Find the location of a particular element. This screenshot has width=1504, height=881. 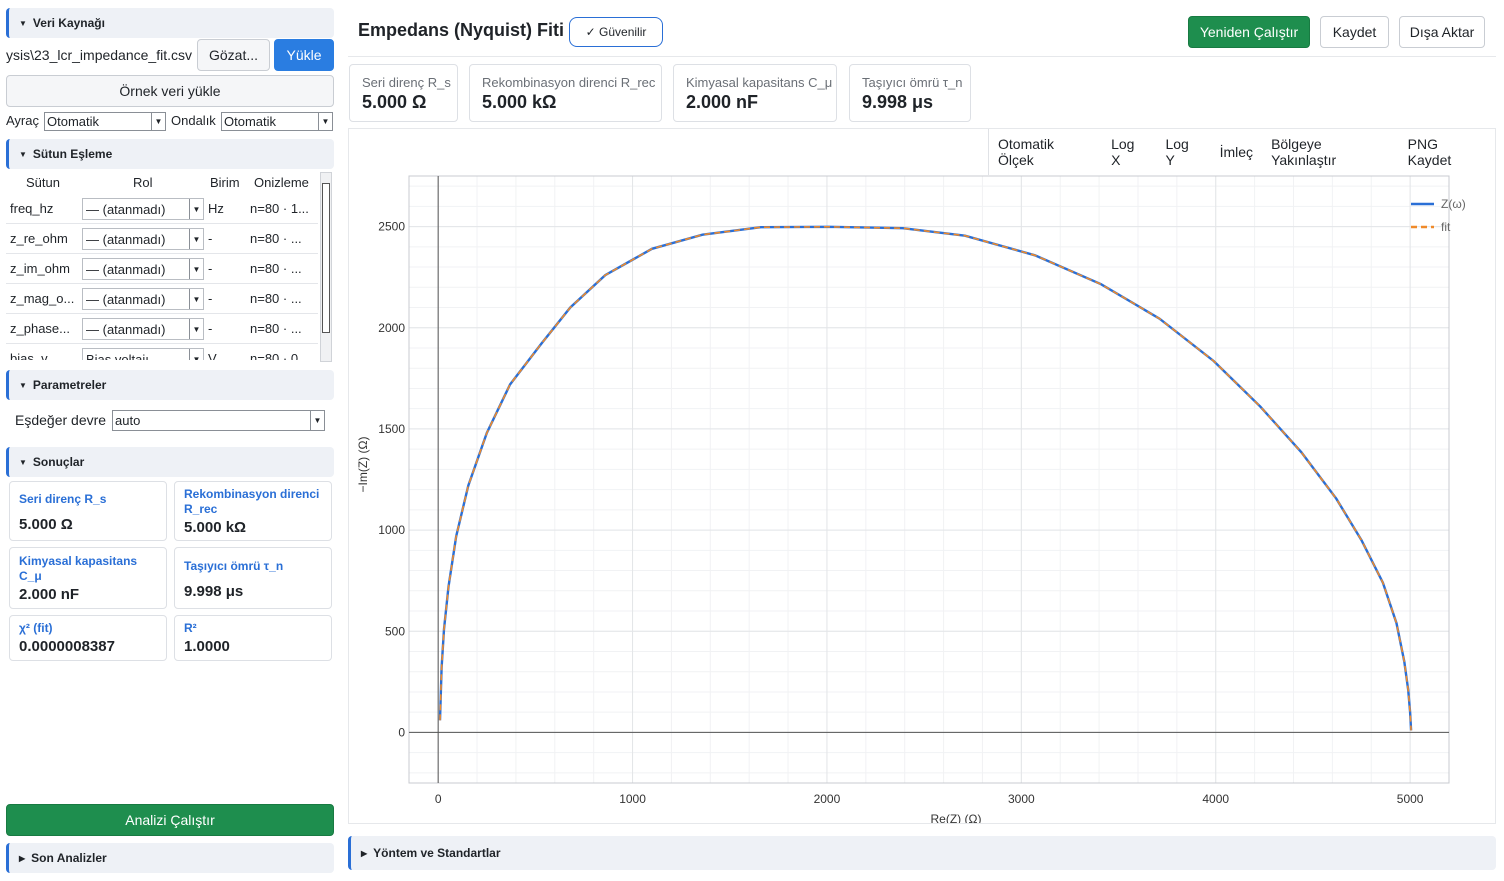

load-label: Yükle is located at coordinates (304, 55).